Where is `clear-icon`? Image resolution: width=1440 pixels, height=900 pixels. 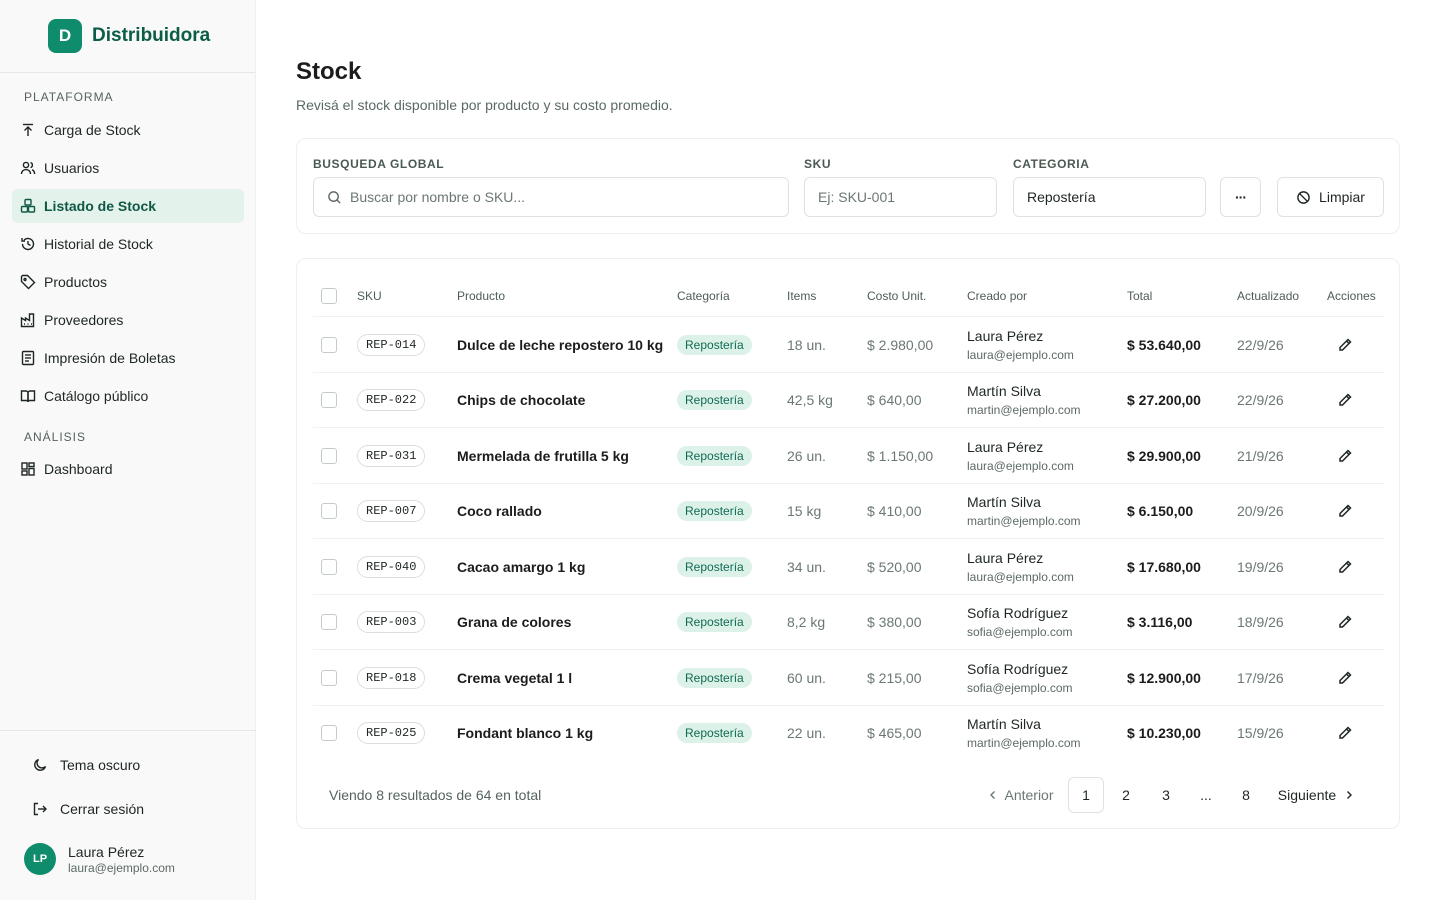
clear-icon is located at coordinates (1303, 197).